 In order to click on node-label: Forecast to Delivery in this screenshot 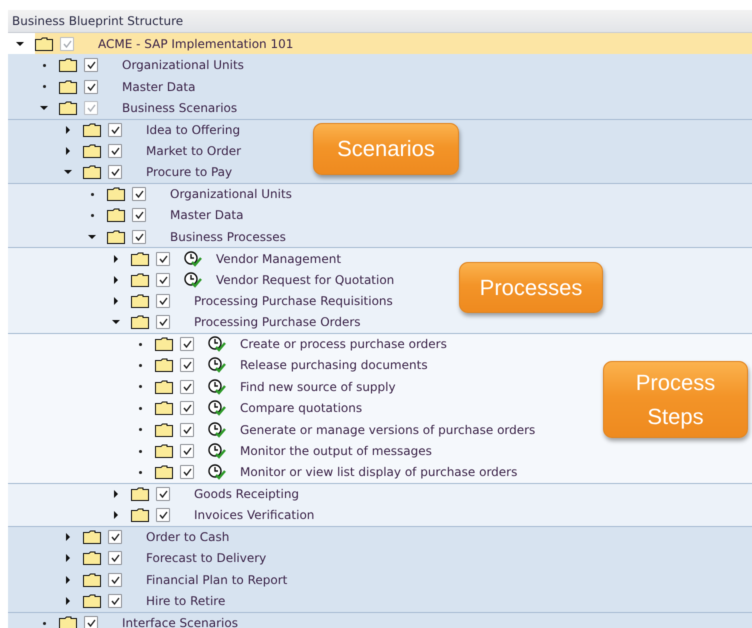, I will do `click(206, 558)`.